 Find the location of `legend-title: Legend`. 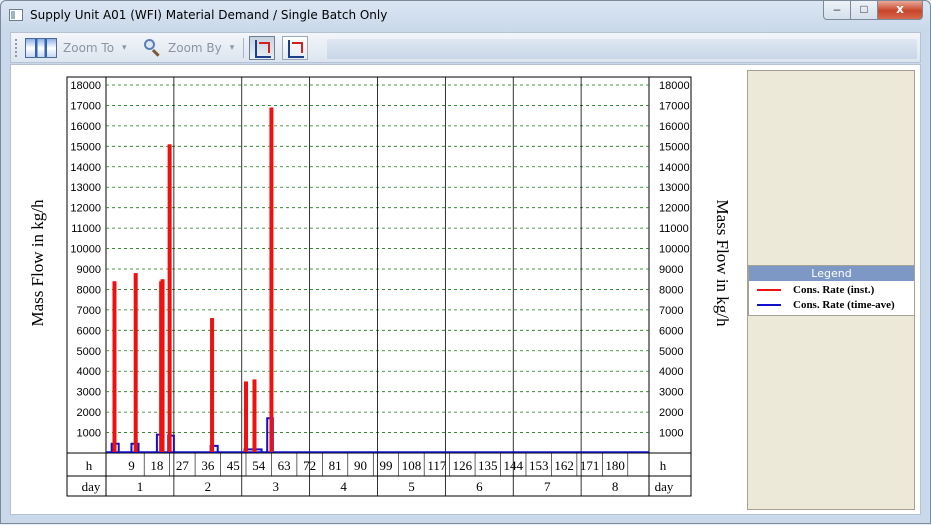

legend-title: Legend is located at coordinates (831, 273).